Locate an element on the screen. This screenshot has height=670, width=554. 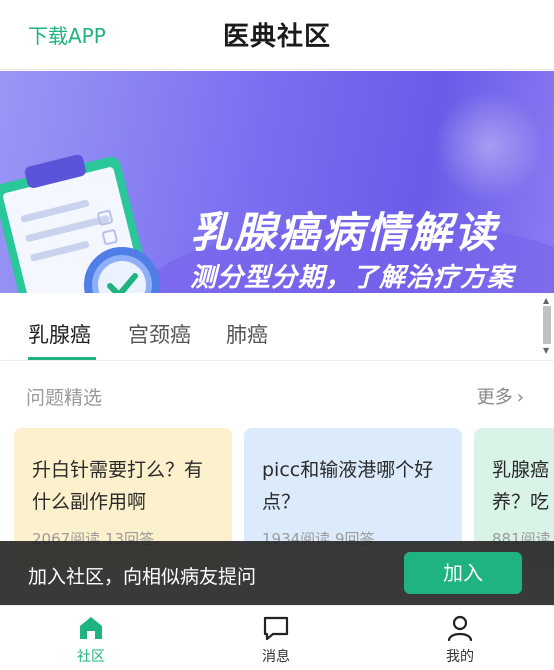
active-tab-indicator is located at coordinates (62, 358).